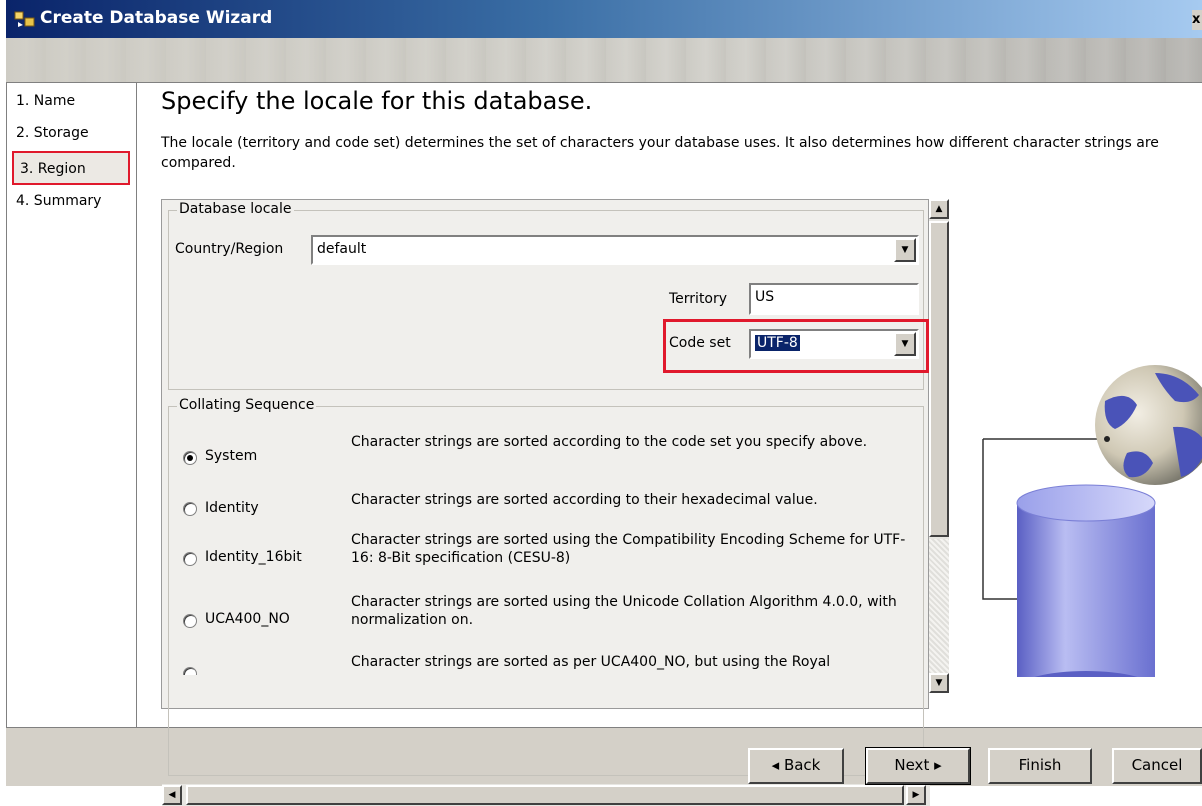  Describe the element at coordinates (45, 101) in the screenshot. I see `step-name: 1. Name` at that location.